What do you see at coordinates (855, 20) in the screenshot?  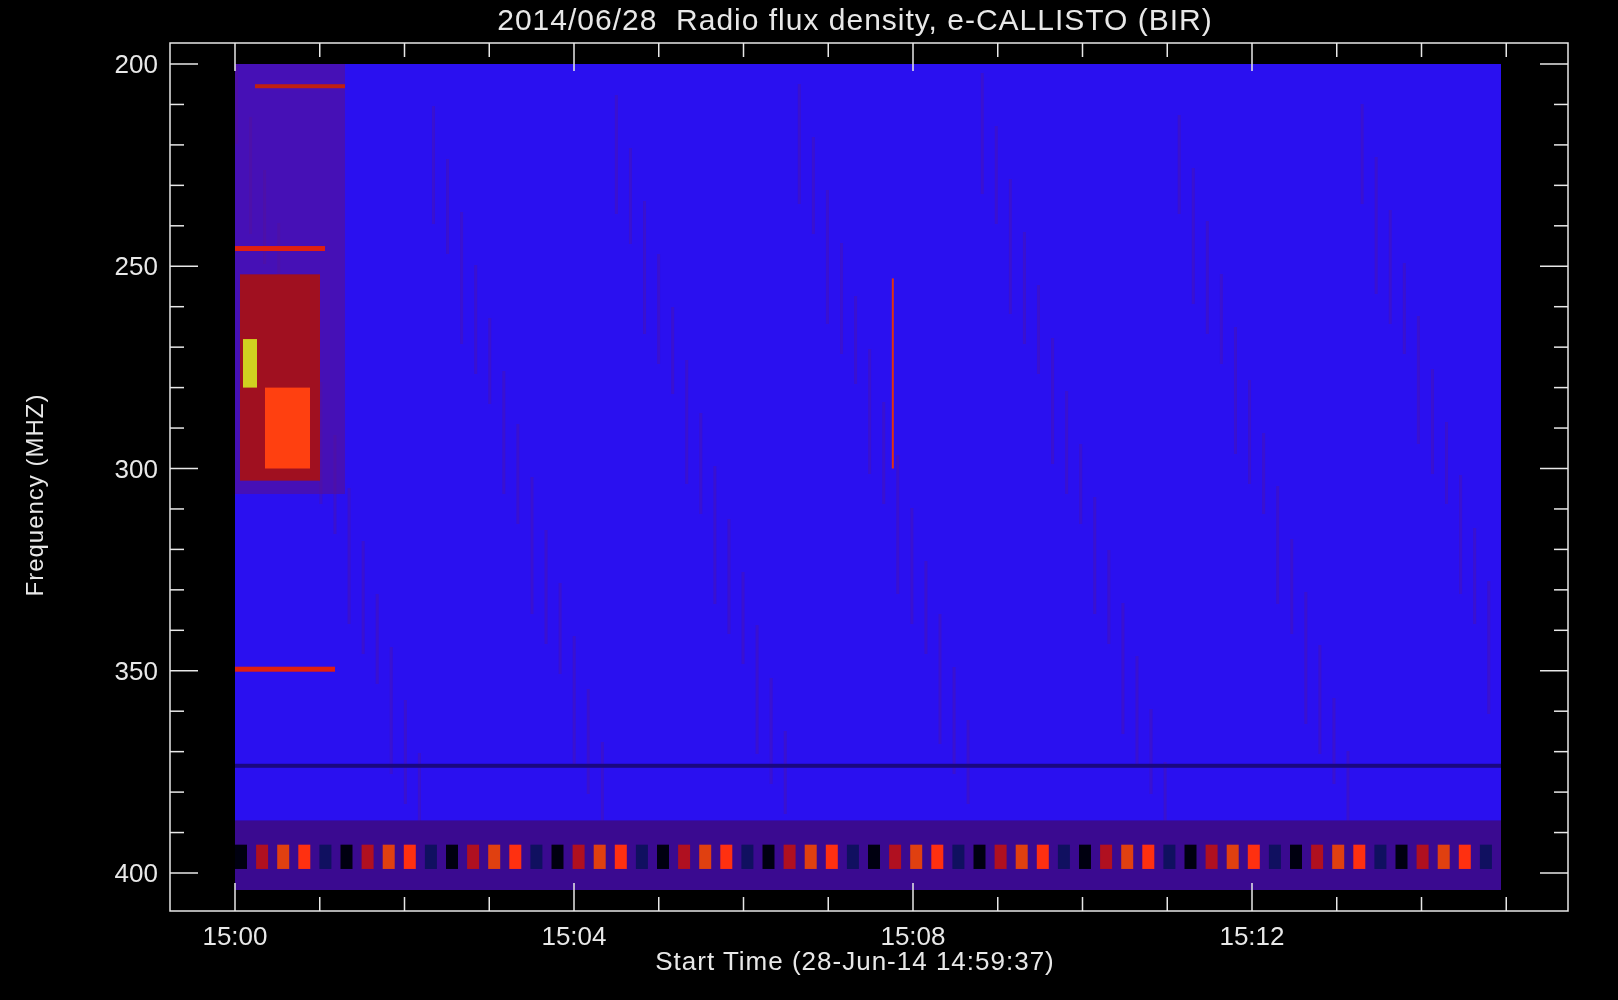 I see `chart-title: 2014/06/28 Radio flux density, e-CALLISTO (BIR)` at bounding box center [855, 20].